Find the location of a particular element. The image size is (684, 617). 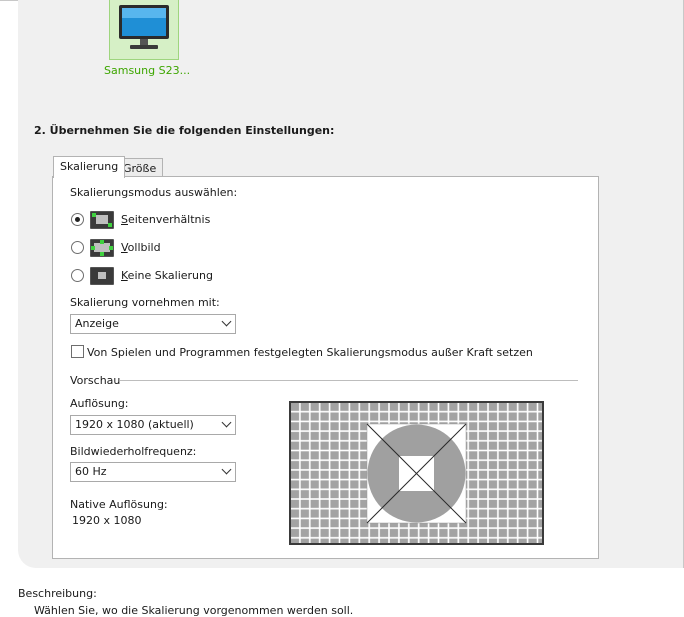

perform-scaling-label: Skalierung vornehmen mit: is located at coordinates (145, 302).